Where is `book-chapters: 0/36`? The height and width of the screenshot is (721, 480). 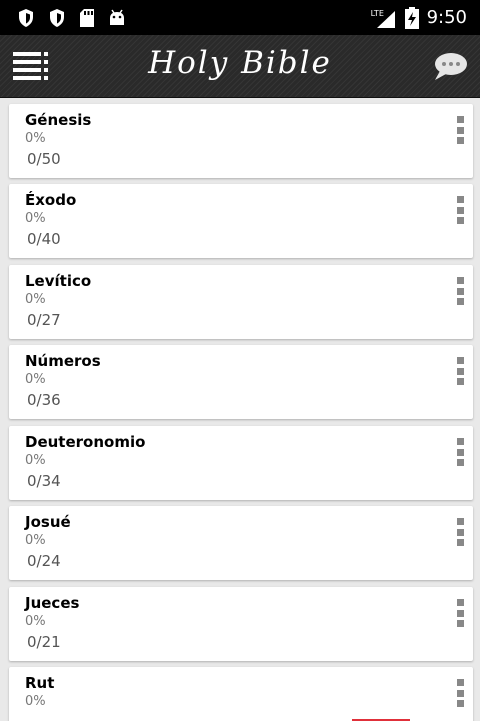
book-chapters: 0/36 is located at coordinates (44, 400).